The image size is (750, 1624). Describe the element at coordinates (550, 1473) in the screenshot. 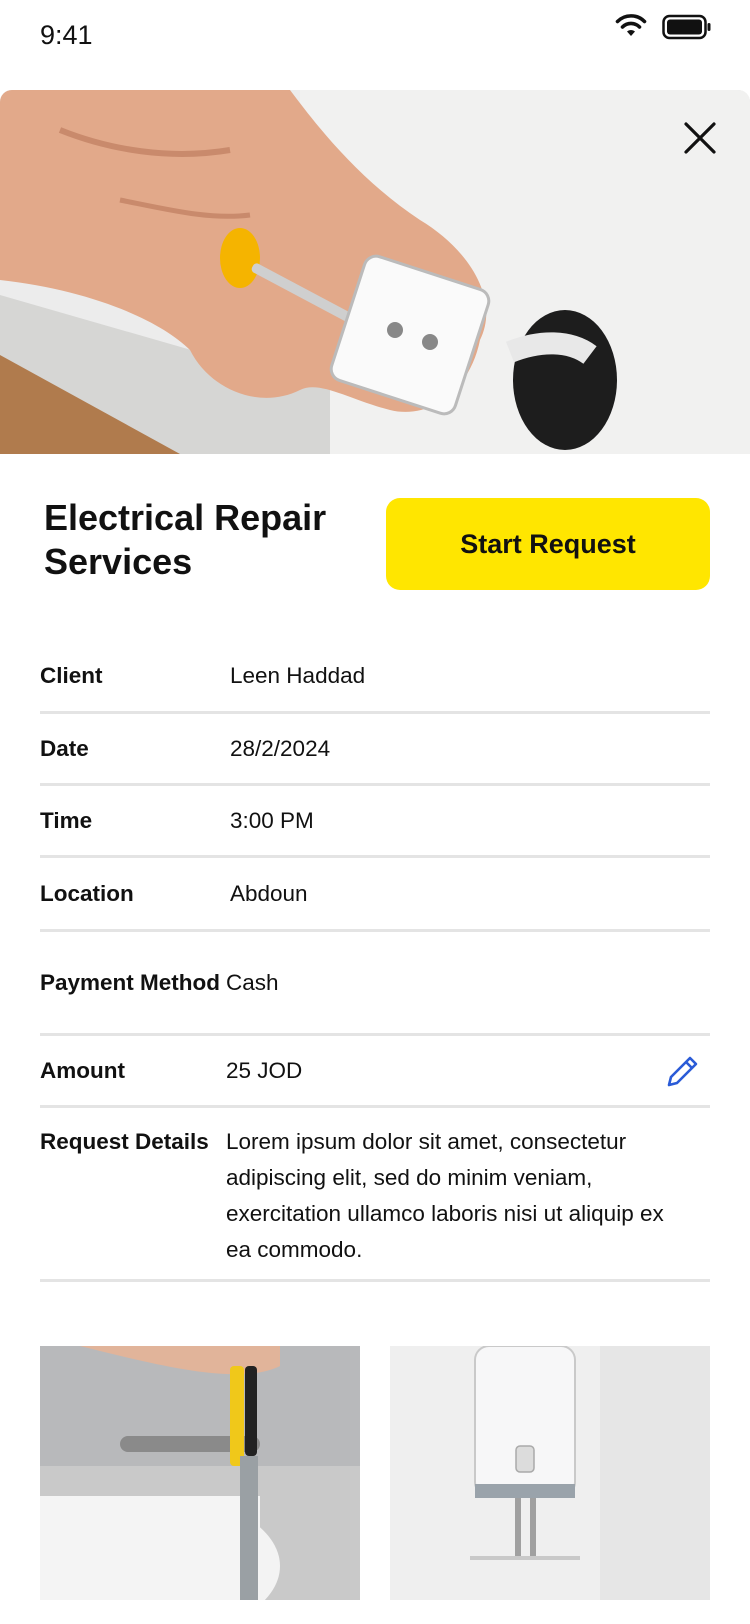

I see `gallery-image-water-heater` at that location.